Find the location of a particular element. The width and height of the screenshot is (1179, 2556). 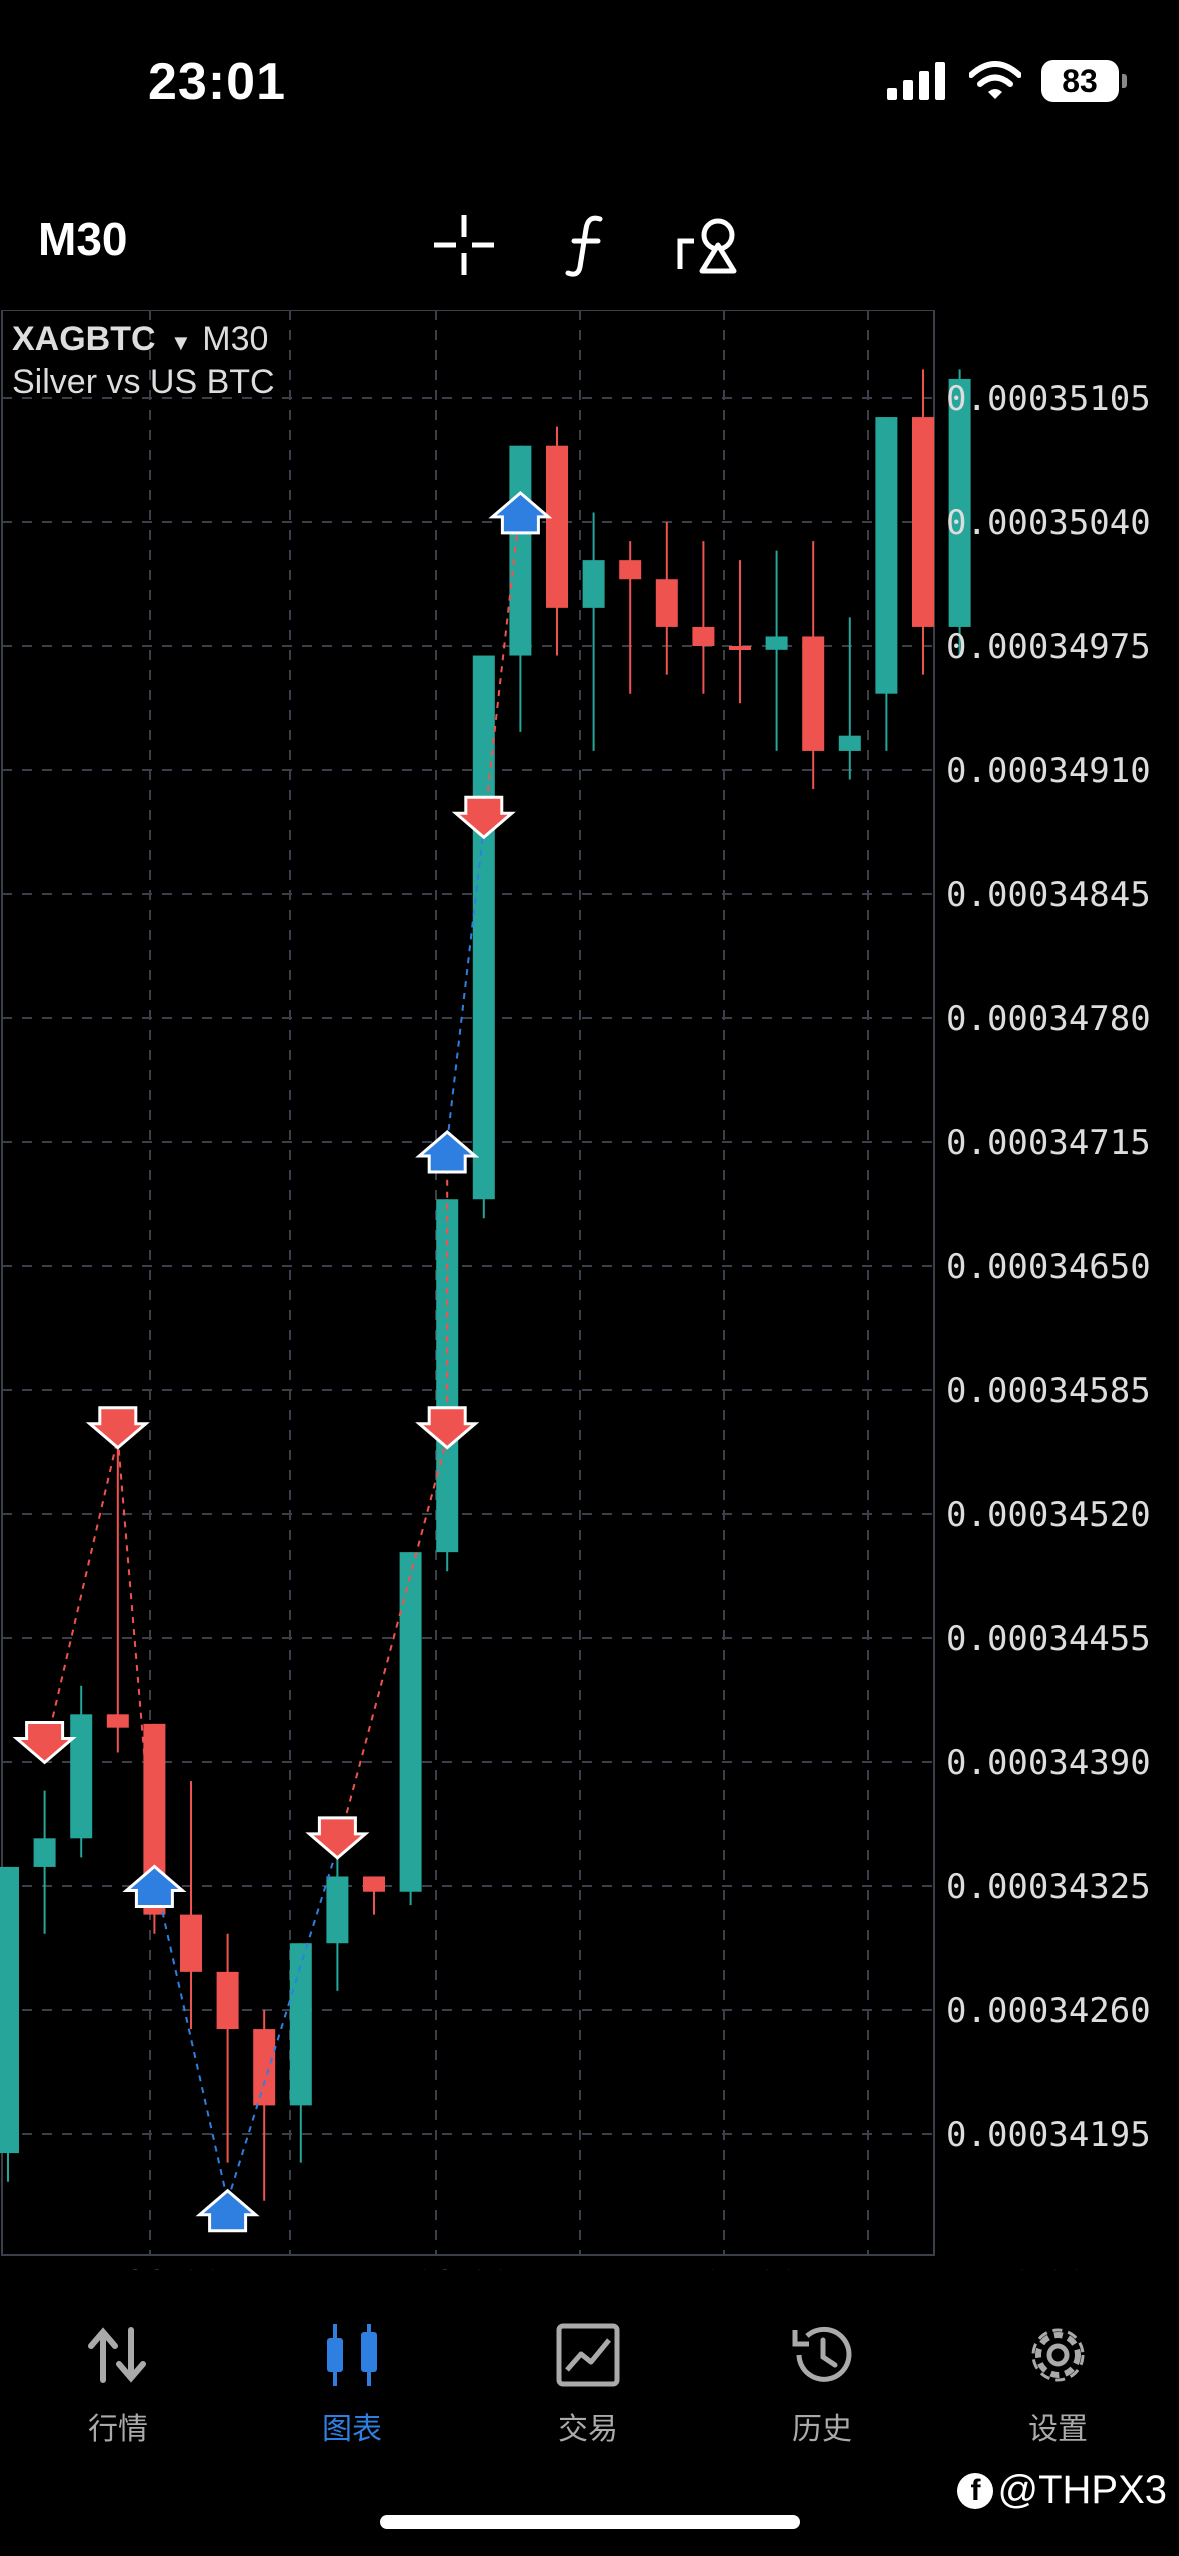

indicators-icon is located at coordinates (584, 246).